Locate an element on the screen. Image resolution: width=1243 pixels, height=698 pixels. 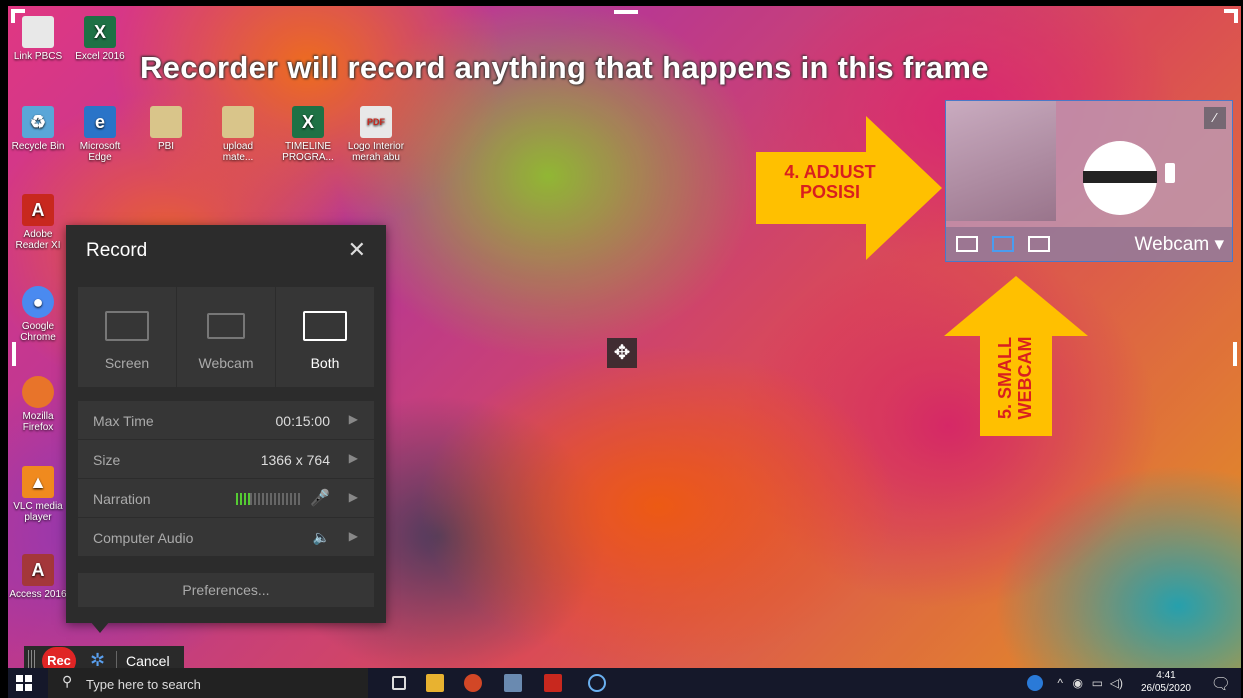
setting-value: 00:15:00 is located at coordinates (303, 421).